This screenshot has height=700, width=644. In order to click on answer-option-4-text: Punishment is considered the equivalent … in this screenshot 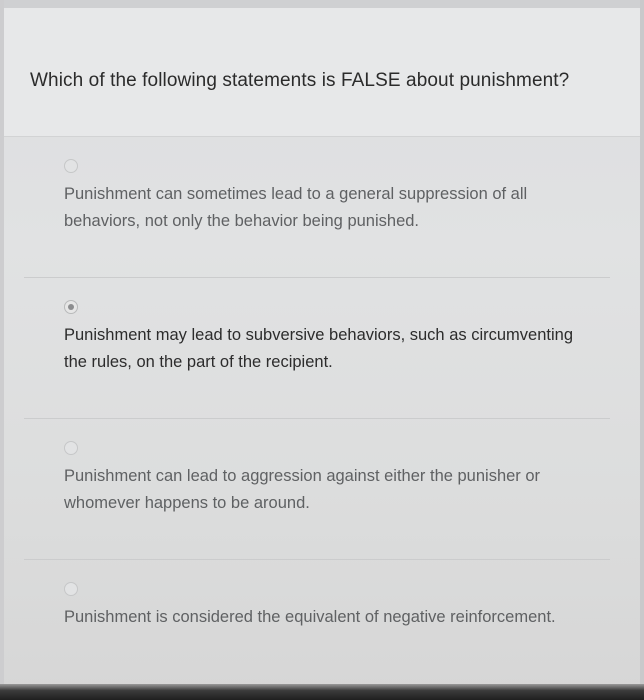, I will do `click(319, 617)`.